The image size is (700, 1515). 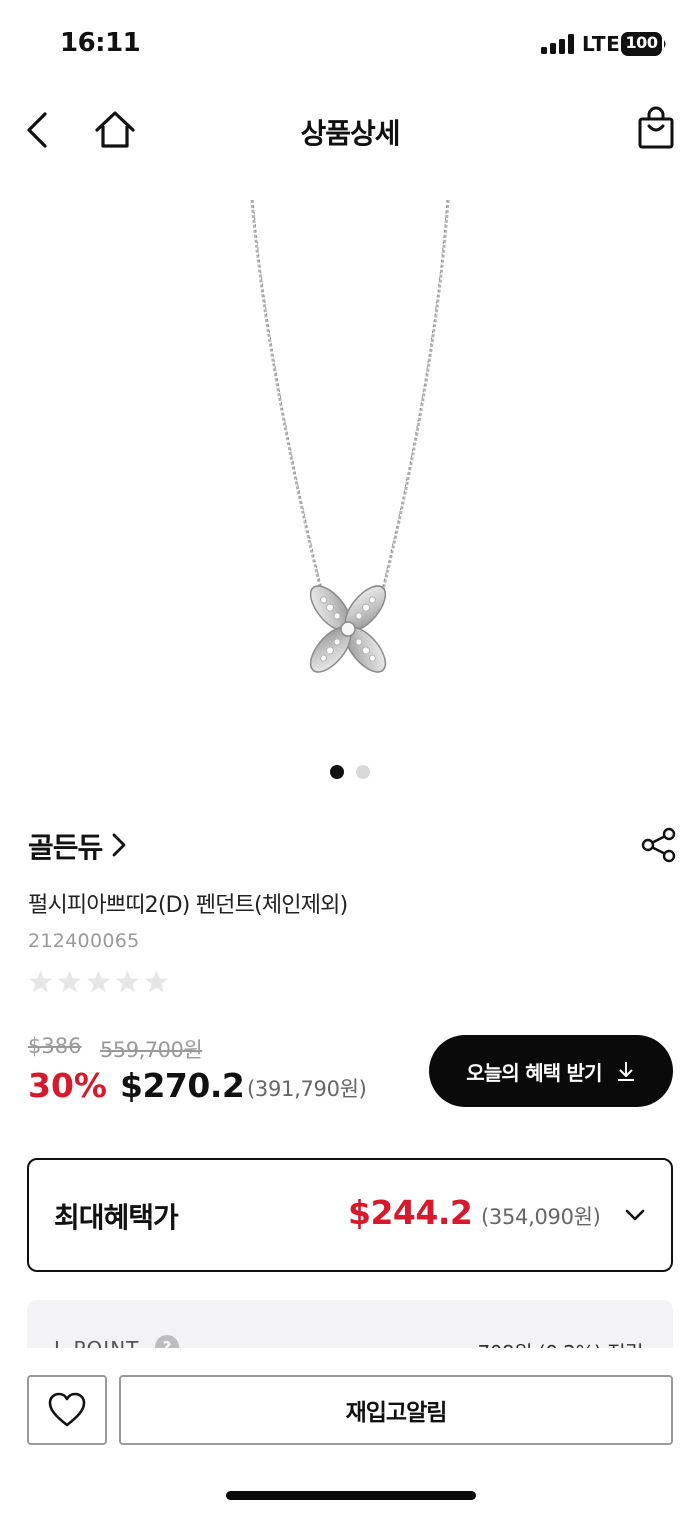 I want to click on sale-price-krw: (391,790원), so click(x=307, y=1089).